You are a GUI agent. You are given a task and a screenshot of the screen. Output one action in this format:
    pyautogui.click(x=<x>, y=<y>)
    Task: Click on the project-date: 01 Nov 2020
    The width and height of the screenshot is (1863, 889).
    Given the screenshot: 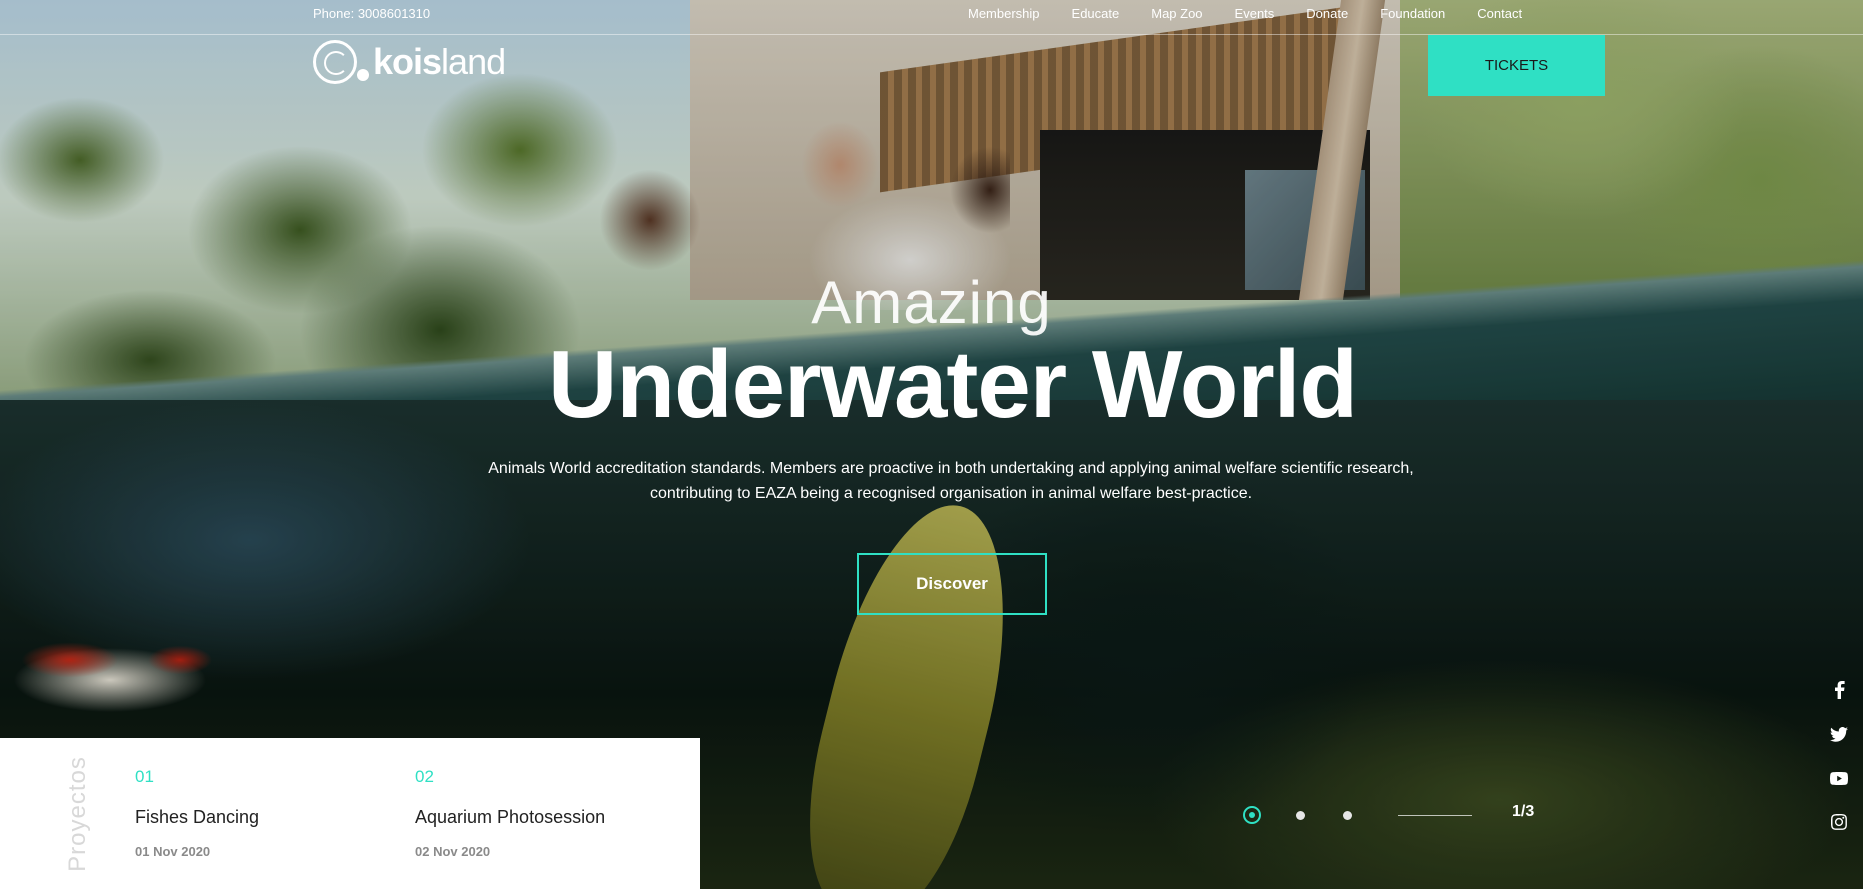 What is the action you would take?
    pyautogui.click(x=173, y=851)
    